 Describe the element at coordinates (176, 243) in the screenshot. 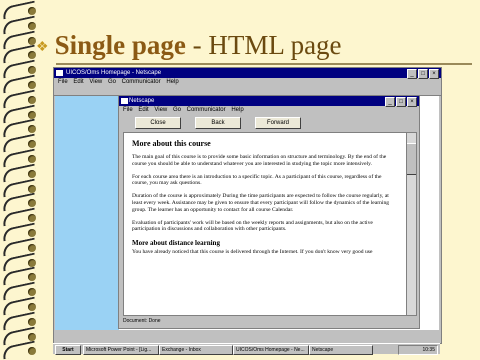

I see `document-subheading: More about distance learning` at that location.